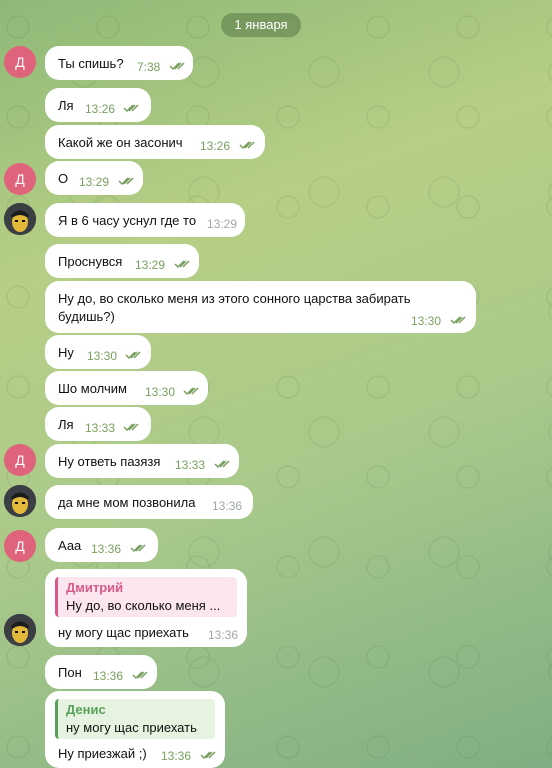 Image resolution: width=552 pixels, height=768 pixels. I want to click on message-text: Какой же он засонич, so click(120, 142).